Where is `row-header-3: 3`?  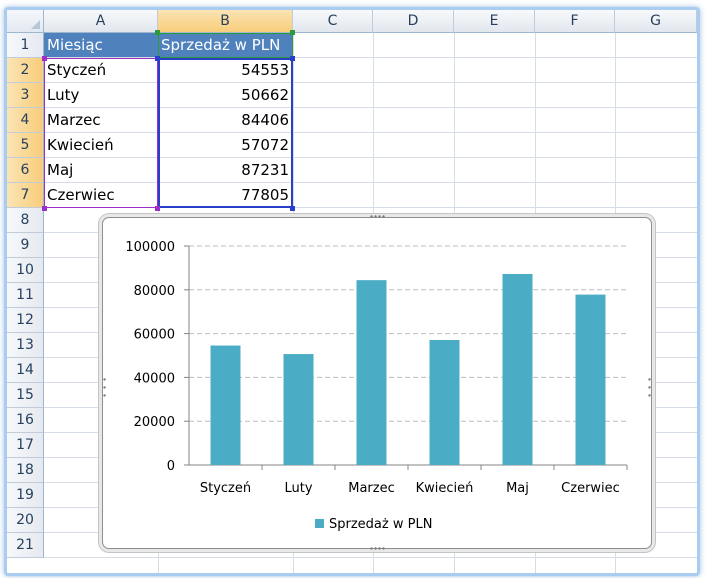 row-header-3: 3 is located at coordinates (25, 95).